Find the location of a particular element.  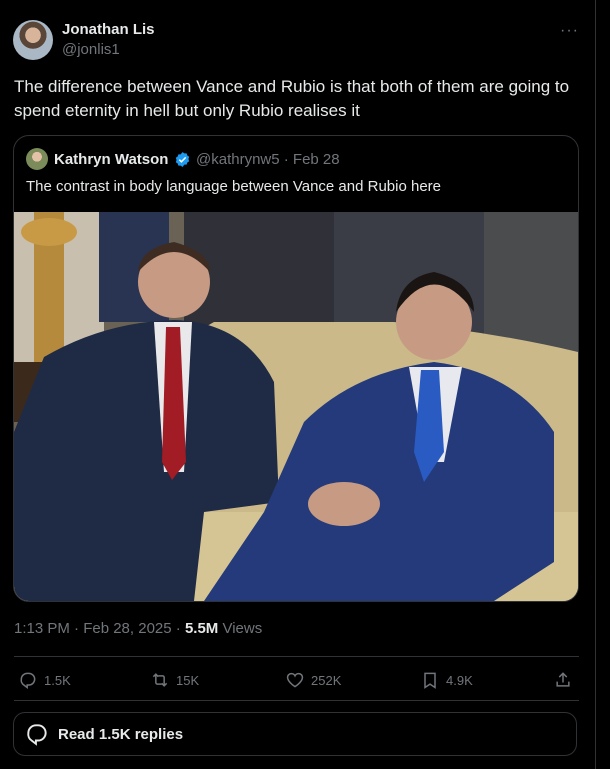

author-avatar is located at coordinates (33, 40).